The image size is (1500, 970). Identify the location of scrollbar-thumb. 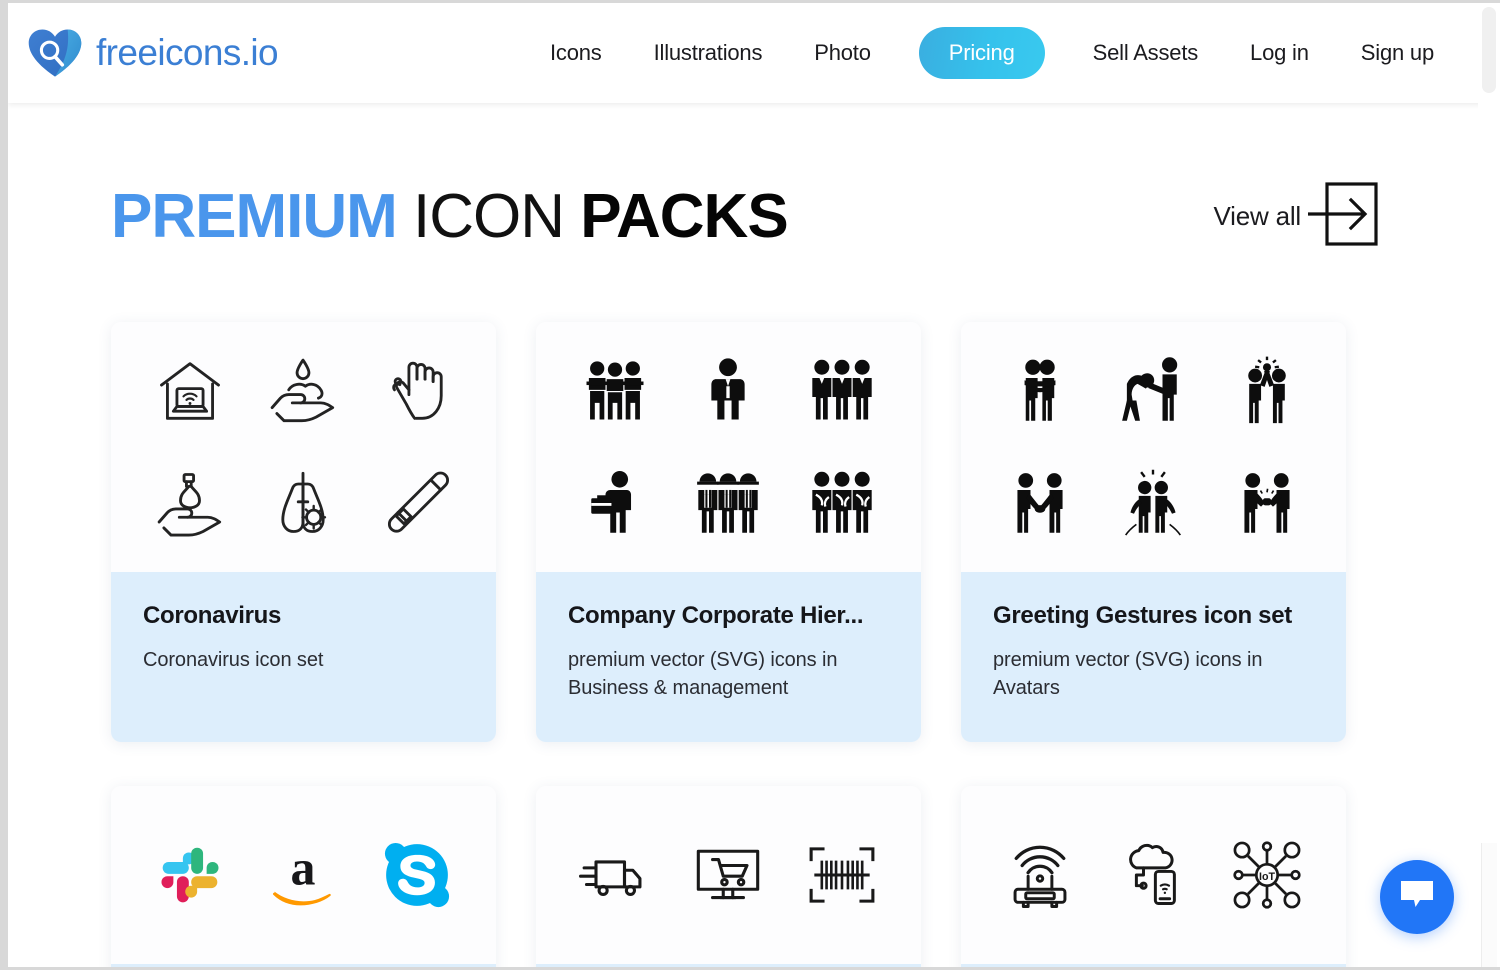
(1489, 50).